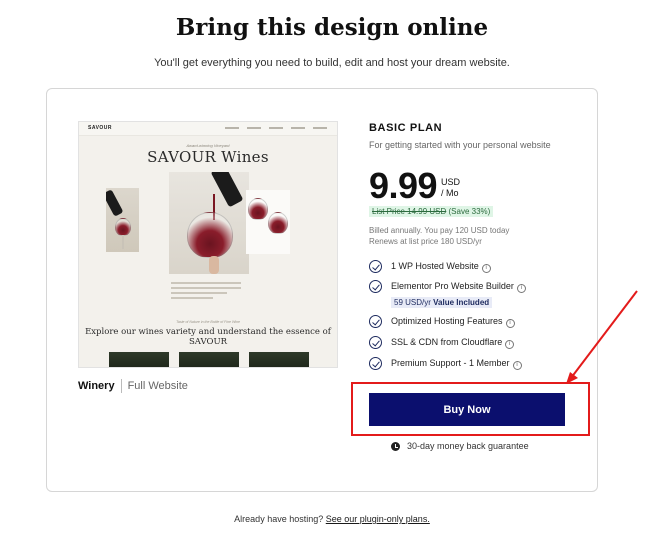  Describe the element at coordinates (412, 302) in the screenshot. I see `badge-value: 59 USD/yr` at that location.